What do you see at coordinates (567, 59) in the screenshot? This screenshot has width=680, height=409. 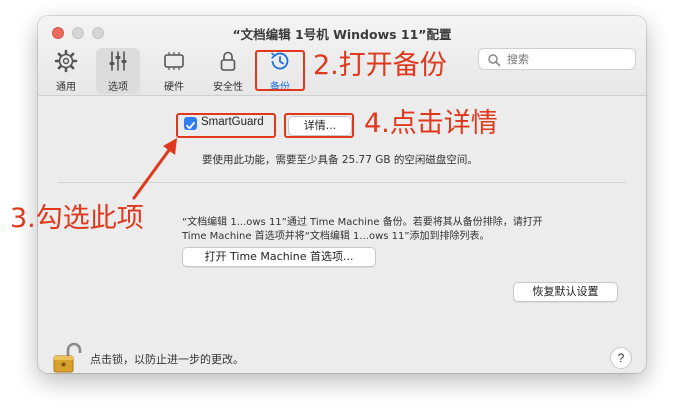 I see `search-input` at bounding box center [567, 59].